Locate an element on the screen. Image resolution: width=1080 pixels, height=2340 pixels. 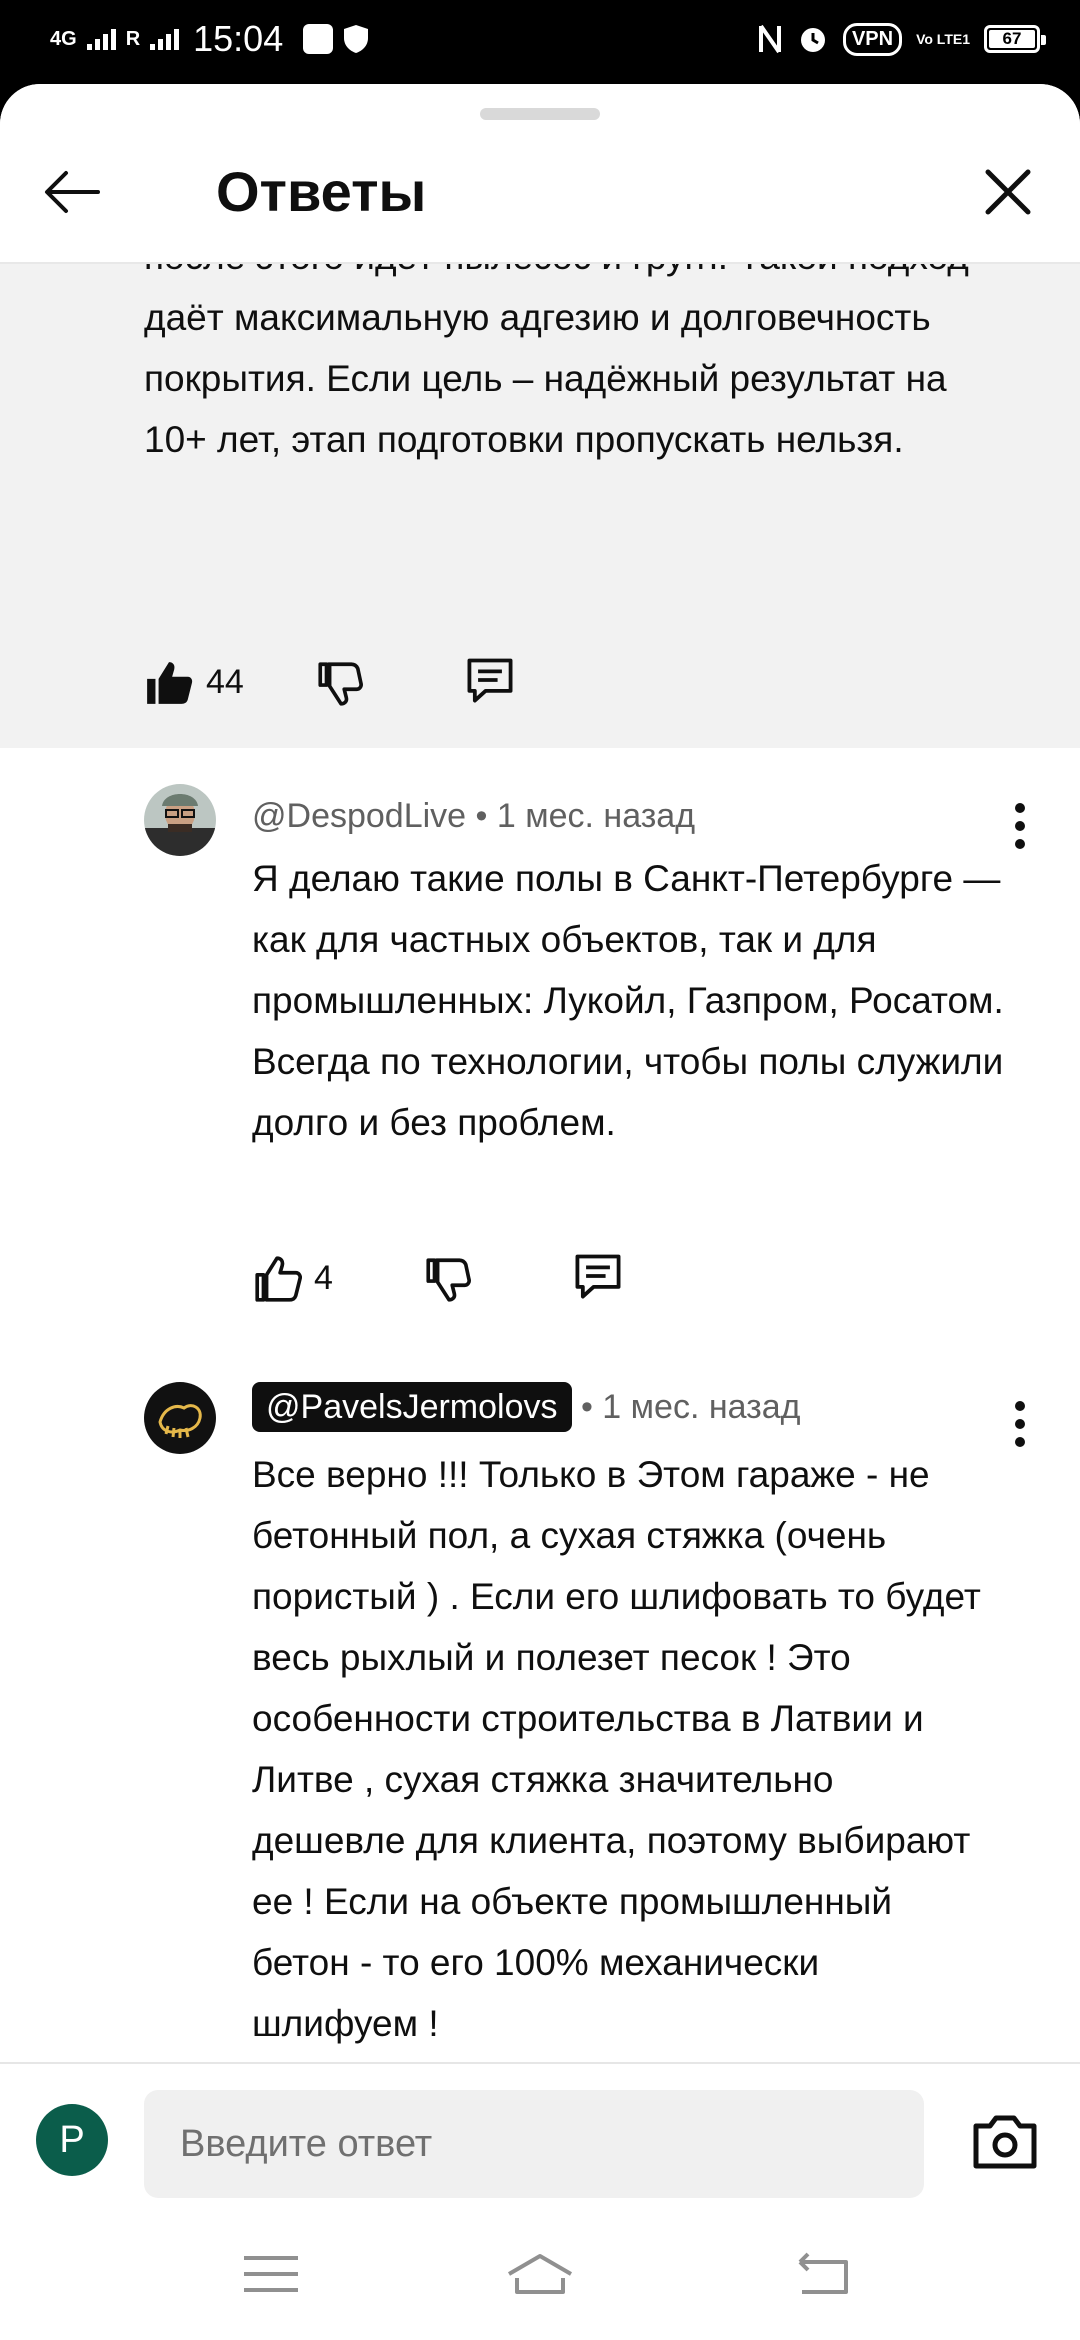
network-type: 4G is located at coordinates (63, 39).